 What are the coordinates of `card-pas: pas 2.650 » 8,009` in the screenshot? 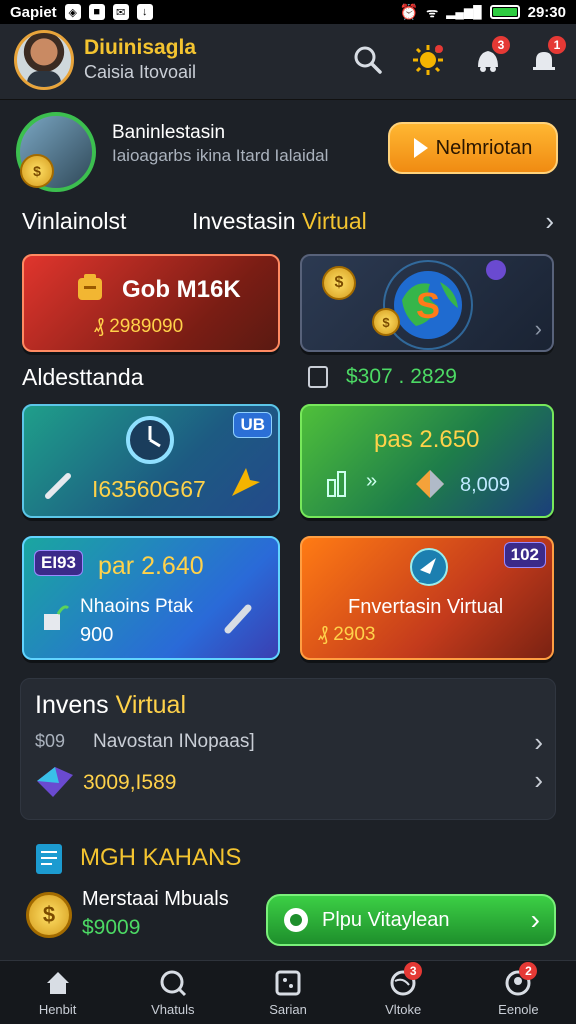 It's located at (427, 461).